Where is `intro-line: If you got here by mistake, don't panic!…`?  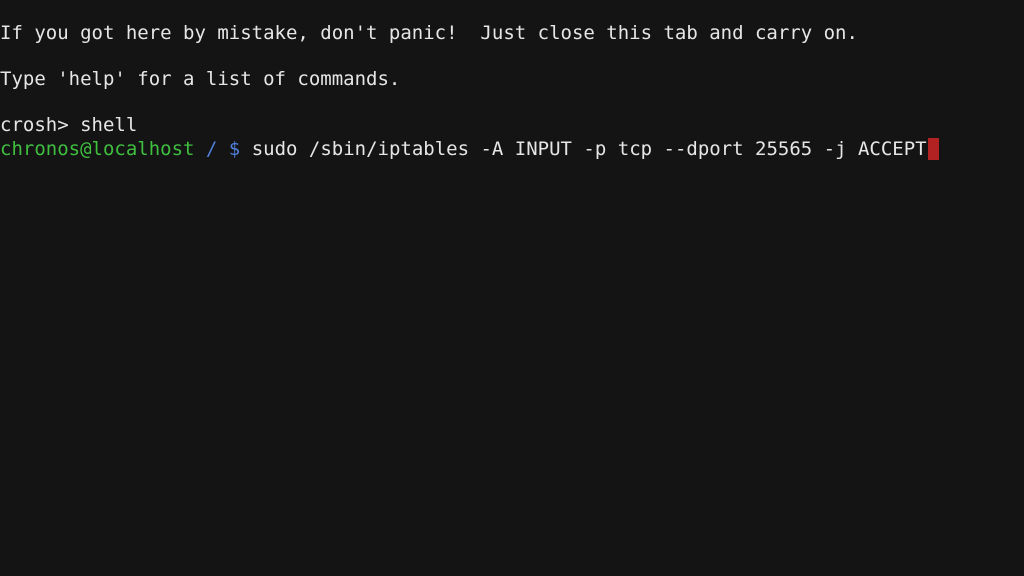
intro-line: If you got here by mistake, don't panic!… is located at coordinates (429, 33).